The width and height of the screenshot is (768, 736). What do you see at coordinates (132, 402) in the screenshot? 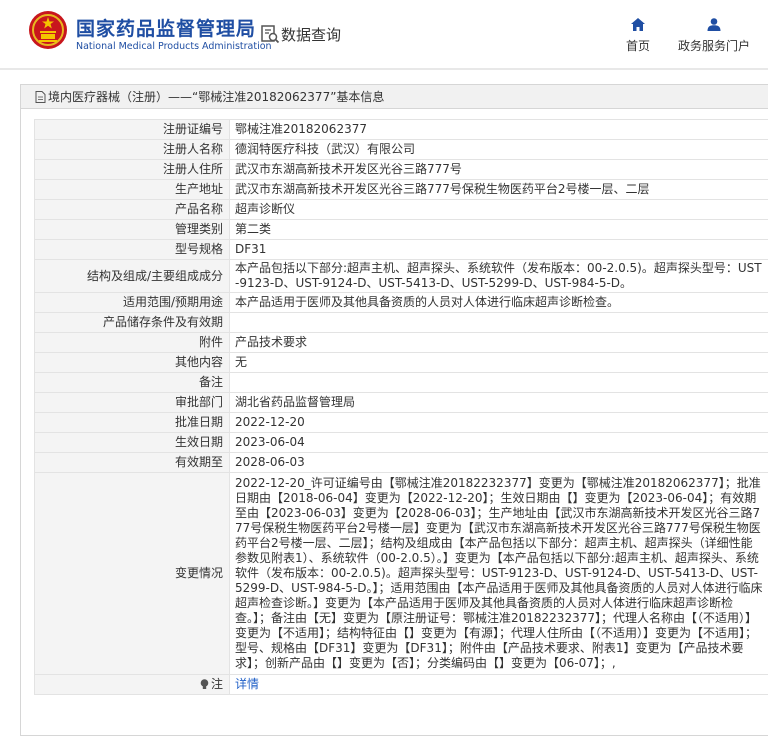
I see `field-label: 审批部门` at bounding box center [132, 402].